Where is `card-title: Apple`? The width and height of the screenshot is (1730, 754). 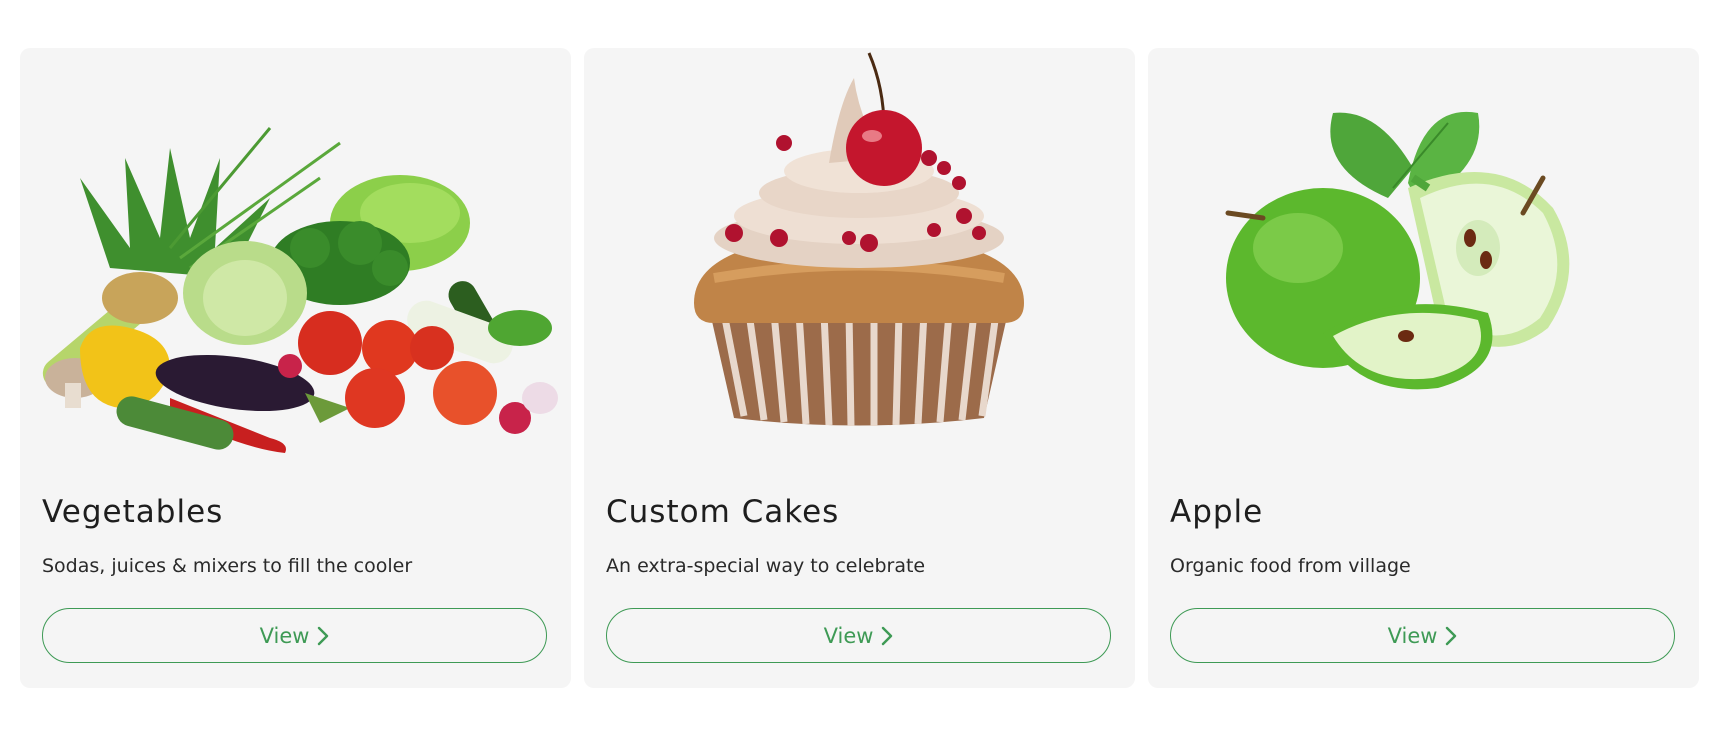 card-title: Apple is located at coordinates (1217, 512).